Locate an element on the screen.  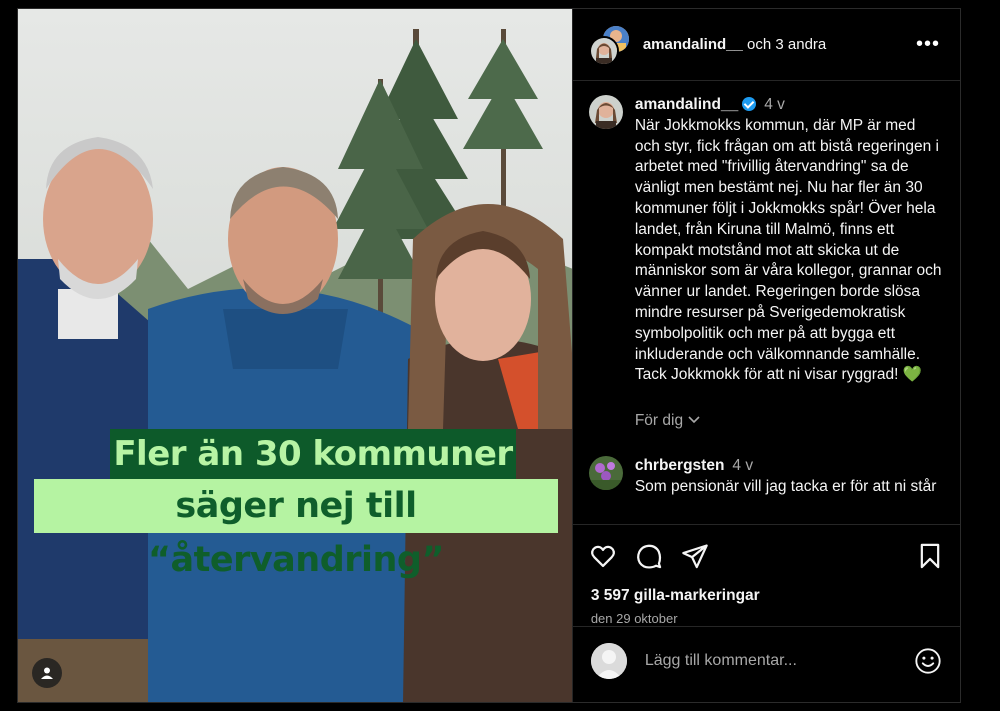
green-heart-emoji: 💚 is located at coordinates (912, 375).